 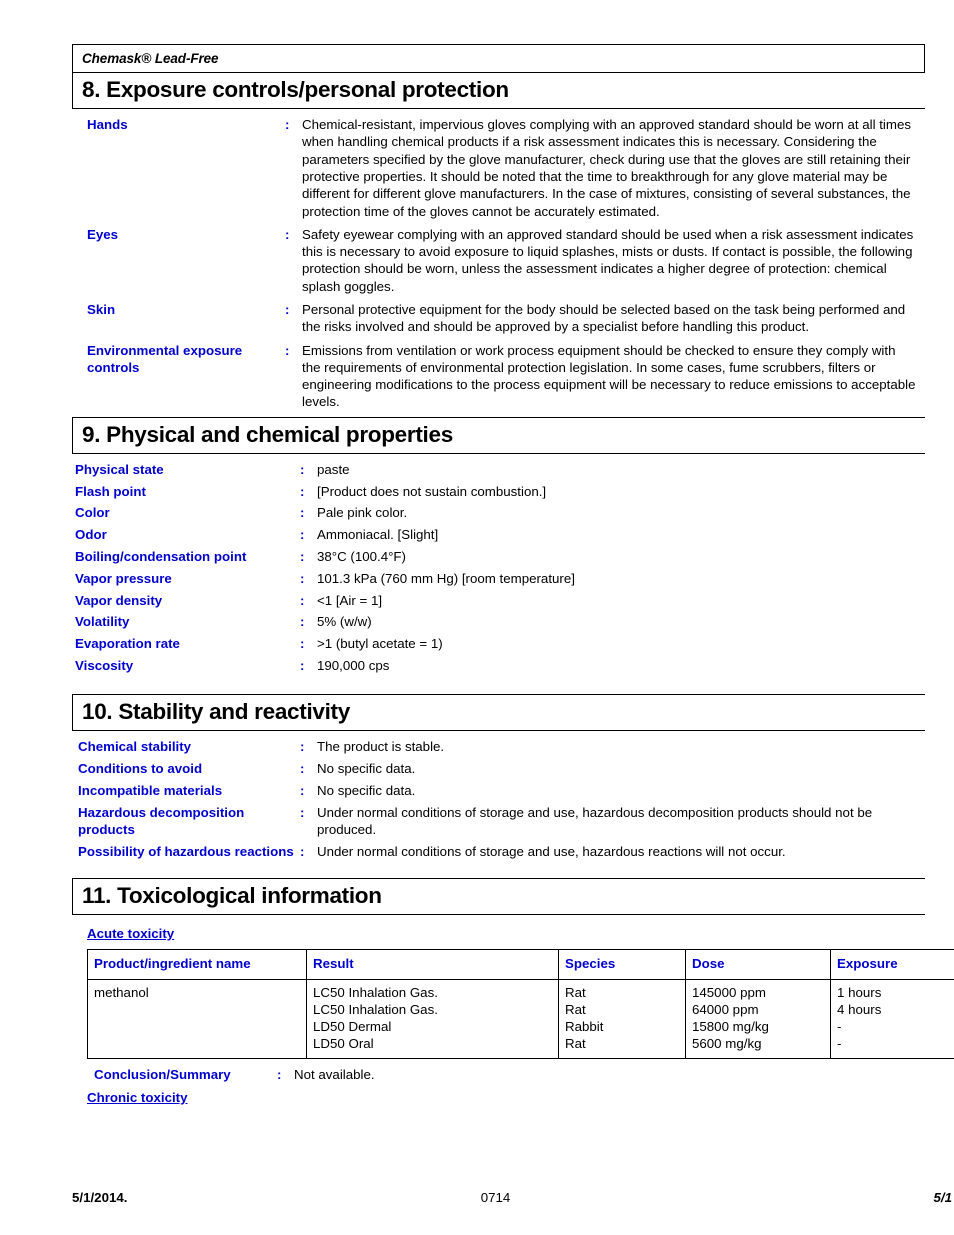 I want to click on row-value: 5% (w/w), so click(x=344, y=622).